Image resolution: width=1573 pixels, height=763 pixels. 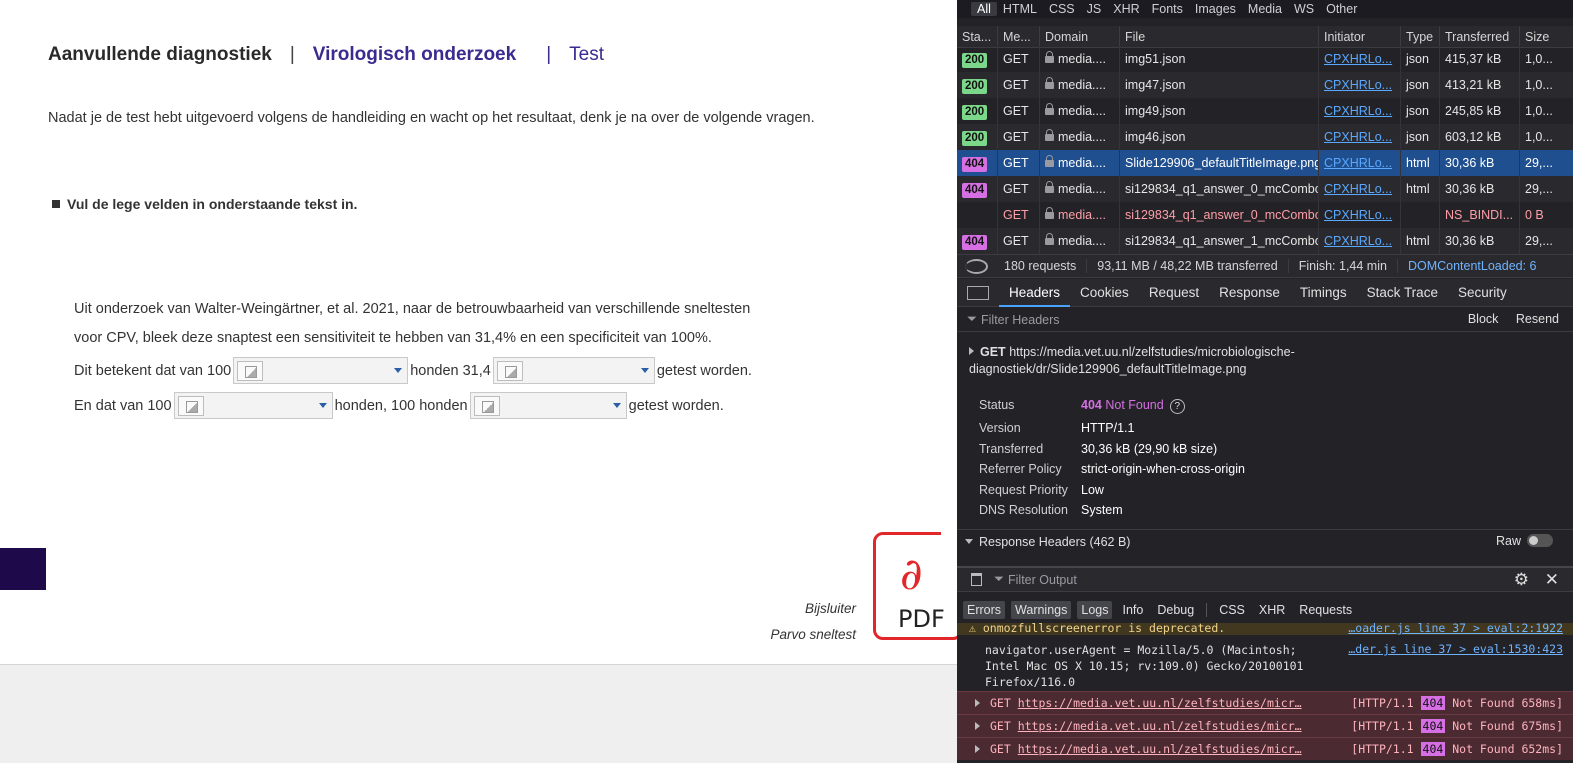 What do you see at coordinates (1325, 610) in the screenshot?
I see `console-requests: Requests` at bounding box center [1325, 610].